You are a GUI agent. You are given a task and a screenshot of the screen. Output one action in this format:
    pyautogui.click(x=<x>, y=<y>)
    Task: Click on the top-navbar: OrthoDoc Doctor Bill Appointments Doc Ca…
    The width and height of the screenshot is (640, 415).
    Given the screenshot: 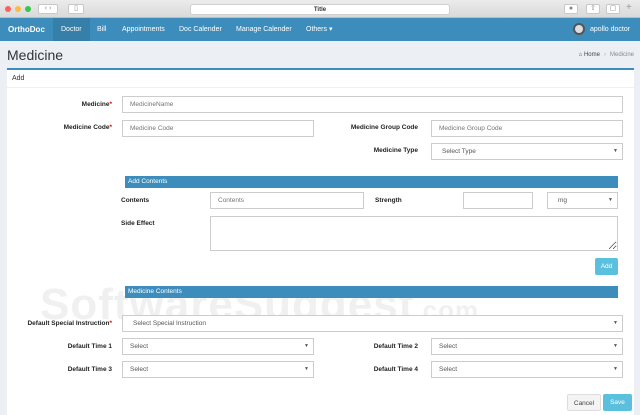 What is the action you would take?
    pyautogui.click(x=320, y=29)
    